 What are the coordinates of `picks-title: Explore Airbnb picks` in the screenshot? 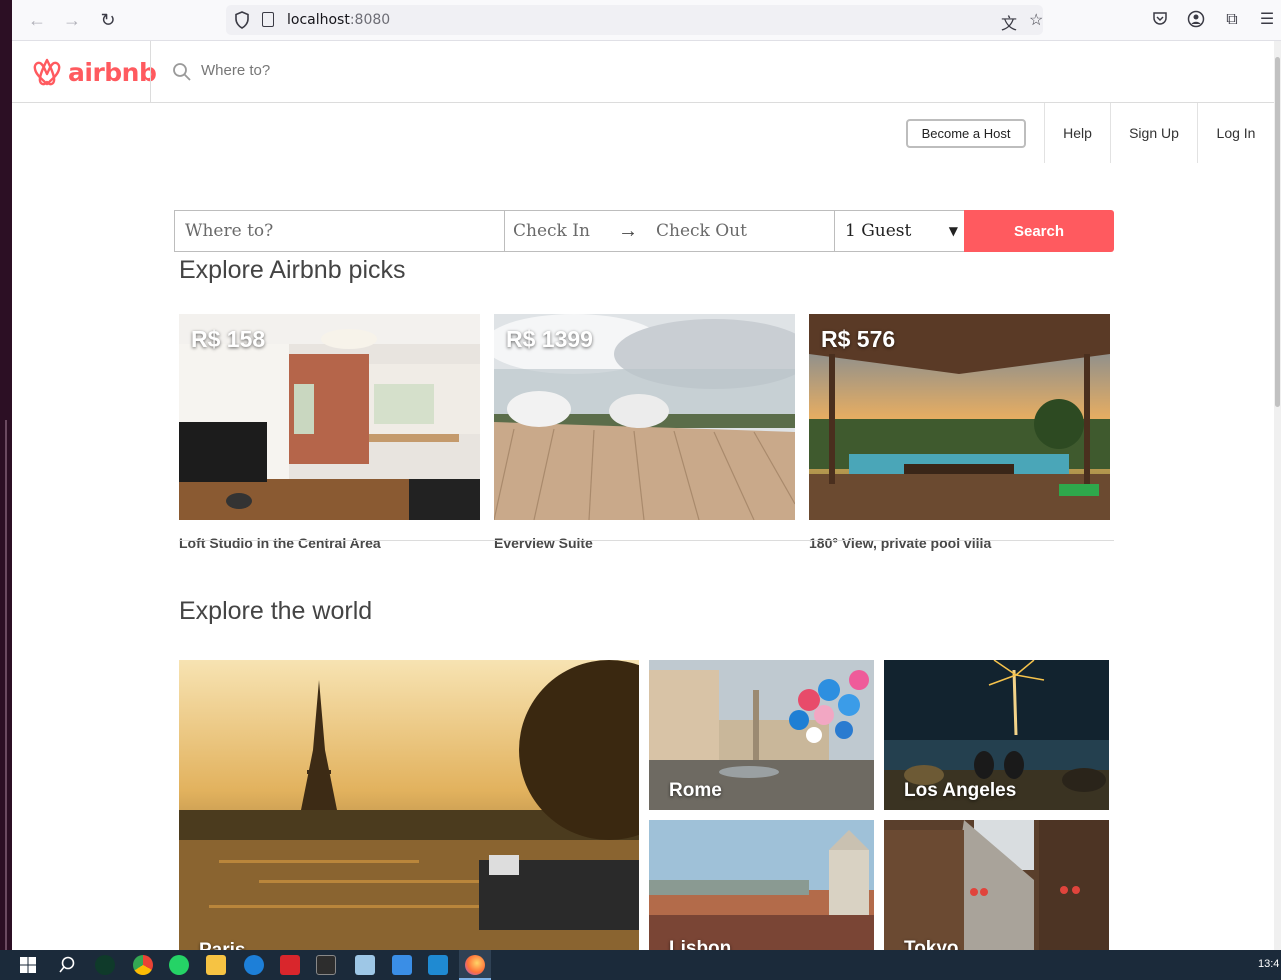 It's located at (292, 270).